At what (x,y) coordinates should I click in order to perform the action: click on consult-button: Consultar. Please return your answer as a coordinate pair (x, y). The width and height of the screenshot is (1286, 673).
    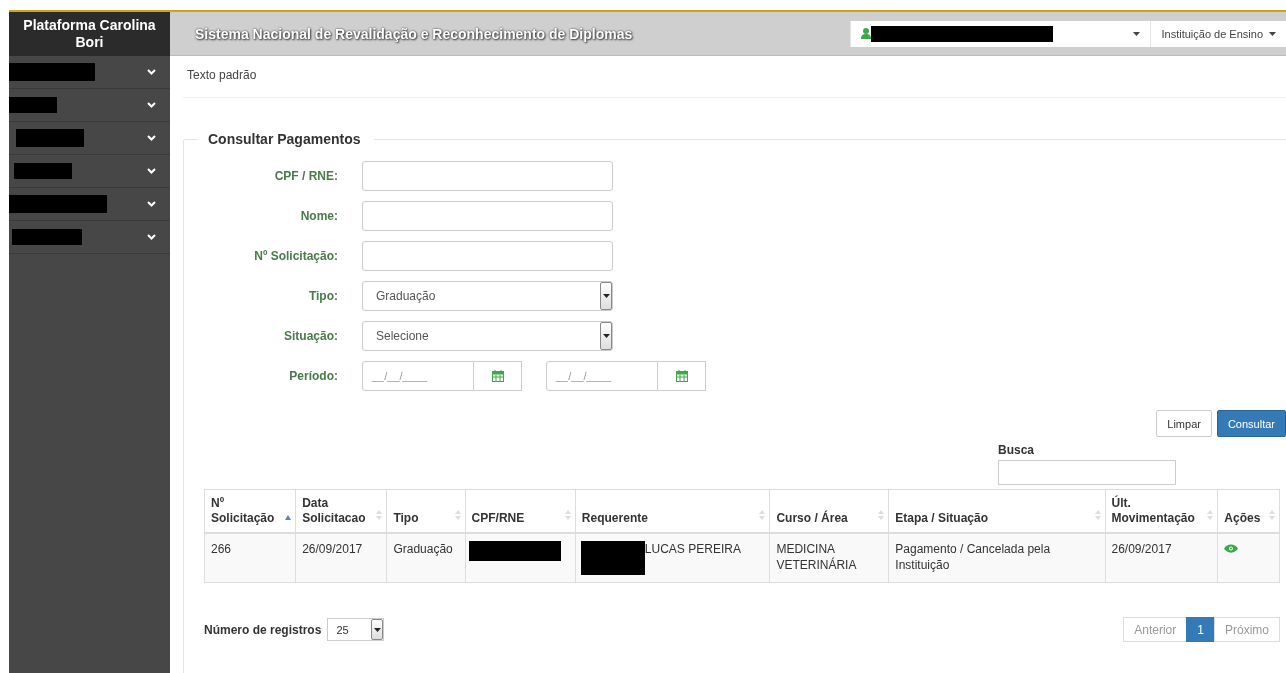
    Looking at the image, I should click on (1251, 423).